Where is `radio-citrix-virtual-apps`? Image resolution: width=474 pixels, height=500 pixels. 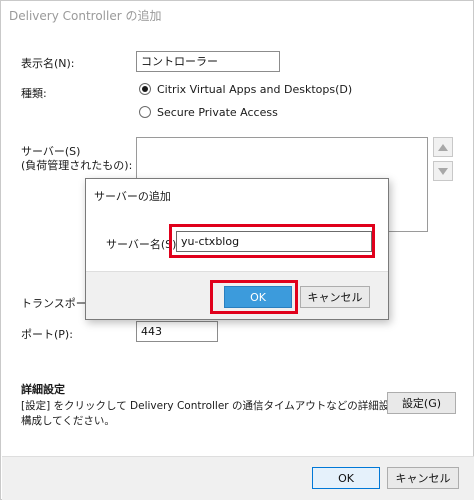
radio-citrix-virtual-apps is located at coordinates (145, 89).